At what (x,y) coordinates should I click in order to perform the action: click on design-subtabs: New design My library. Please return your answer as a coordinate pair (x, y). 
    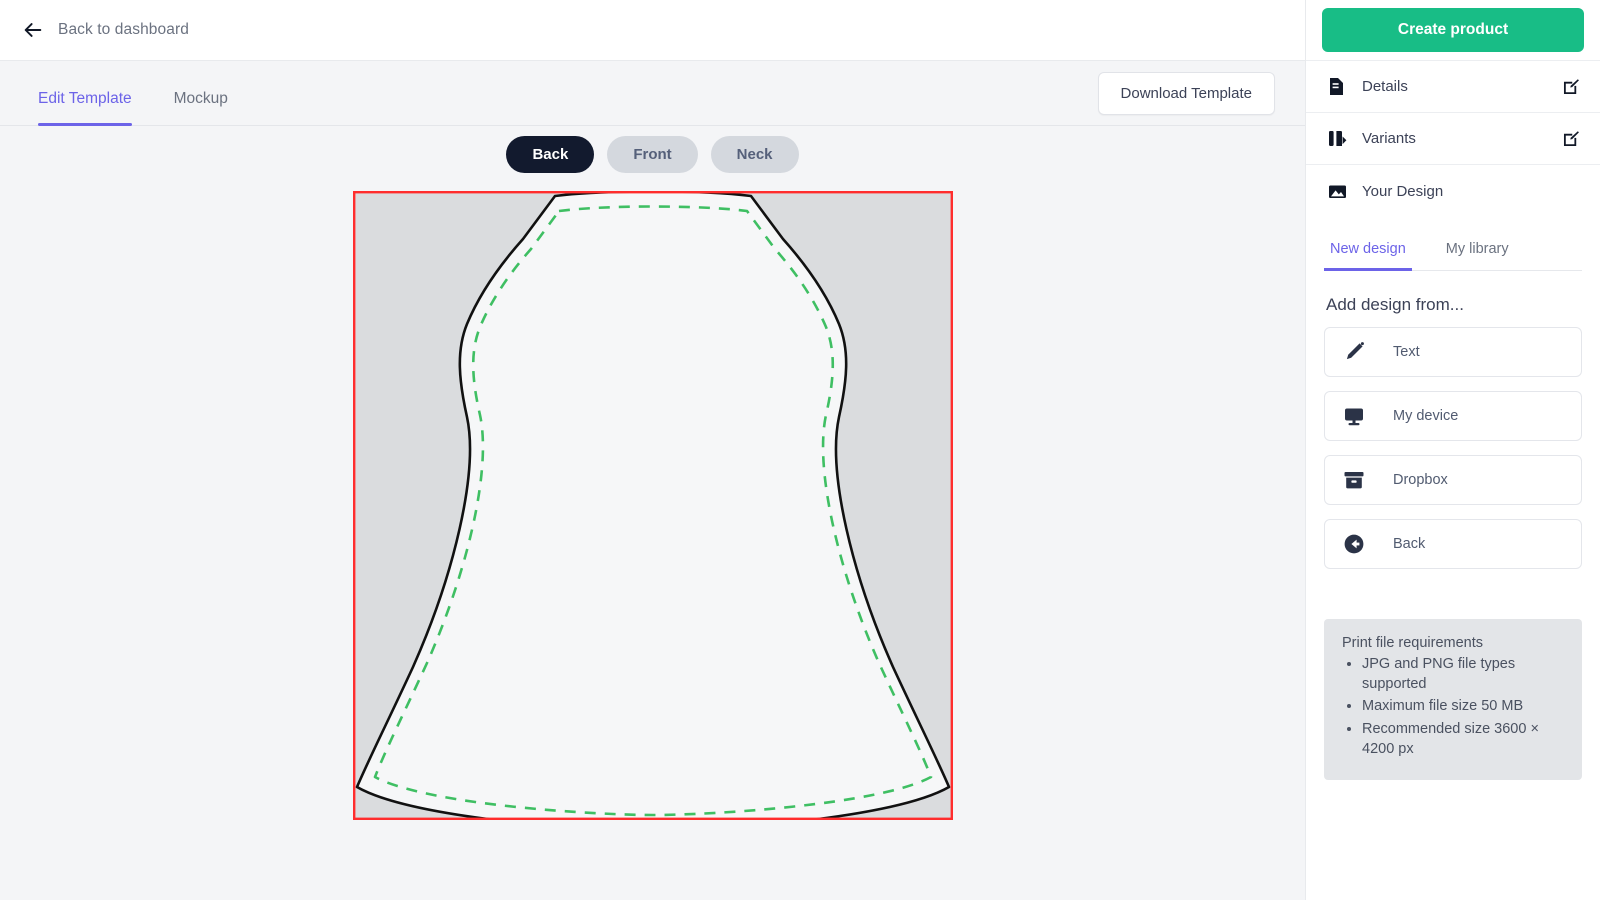
    Looking at the image, I should click on (1453, 251).